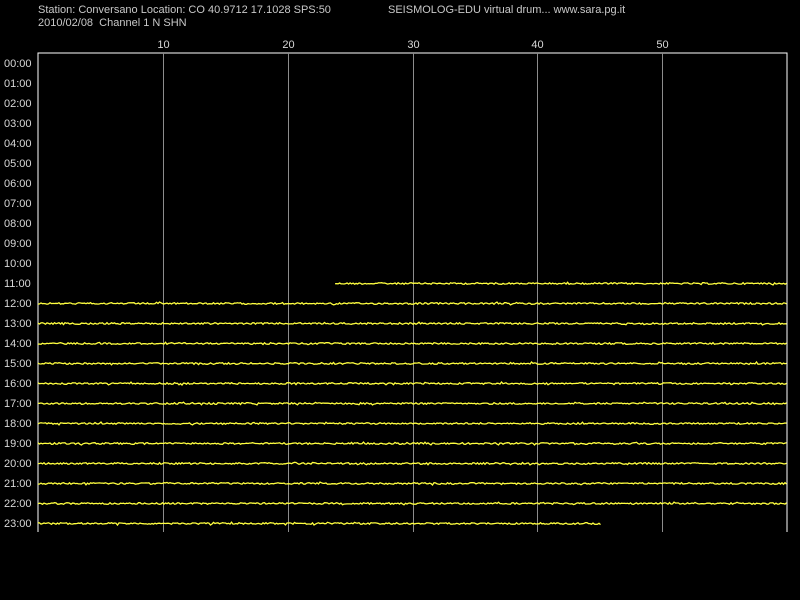 This screenshot has height=600, width=800. Describe the element at coordinates (18, 464) in the screenshot. I see `row-label: 20:00` at that location.